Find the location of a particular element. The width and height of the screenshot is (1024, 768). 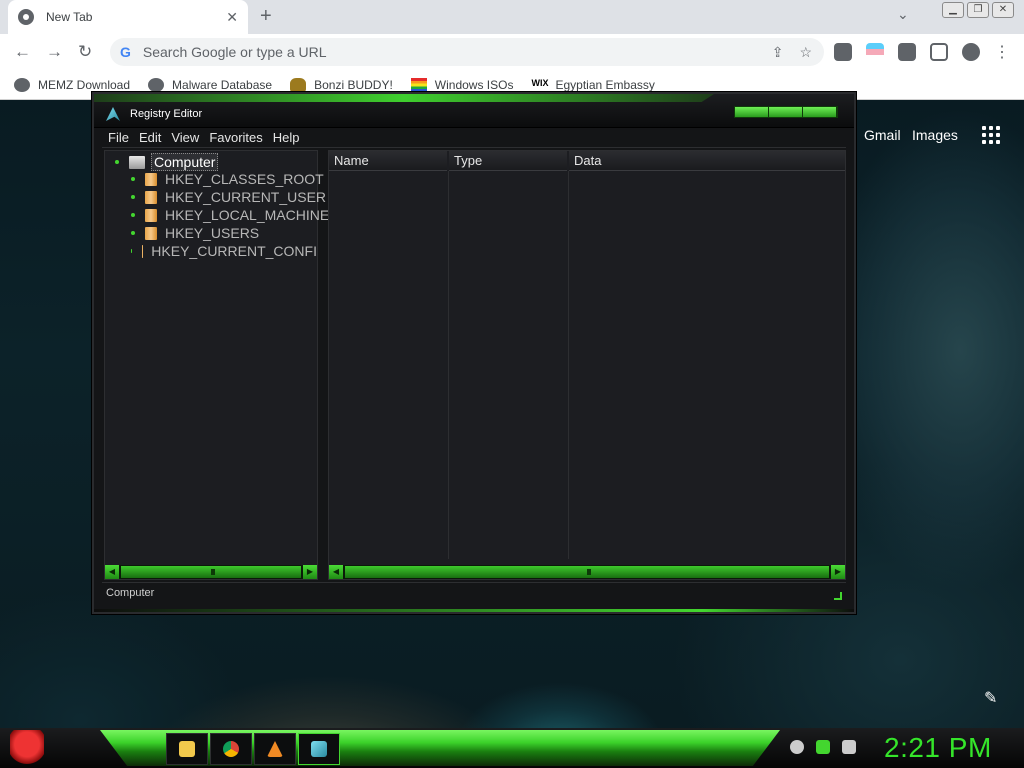

restore-button: ❐ is located at coordinates (978, 10).